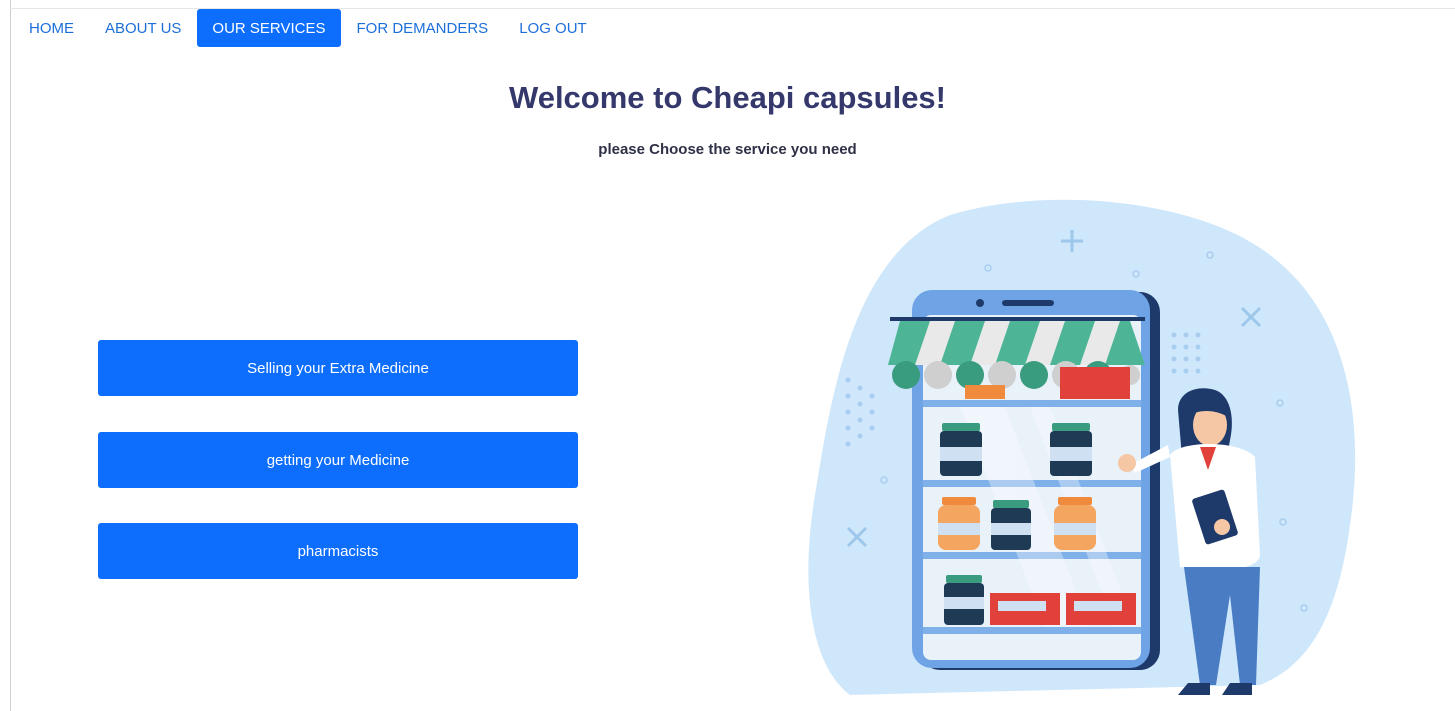 The width and height of the screenshot is (1455, 711). What do you see at coordinates (727, 149) in the screenshot?
I see `page-subtitle: please Choose the service you need` at bounding box center [727, 149].